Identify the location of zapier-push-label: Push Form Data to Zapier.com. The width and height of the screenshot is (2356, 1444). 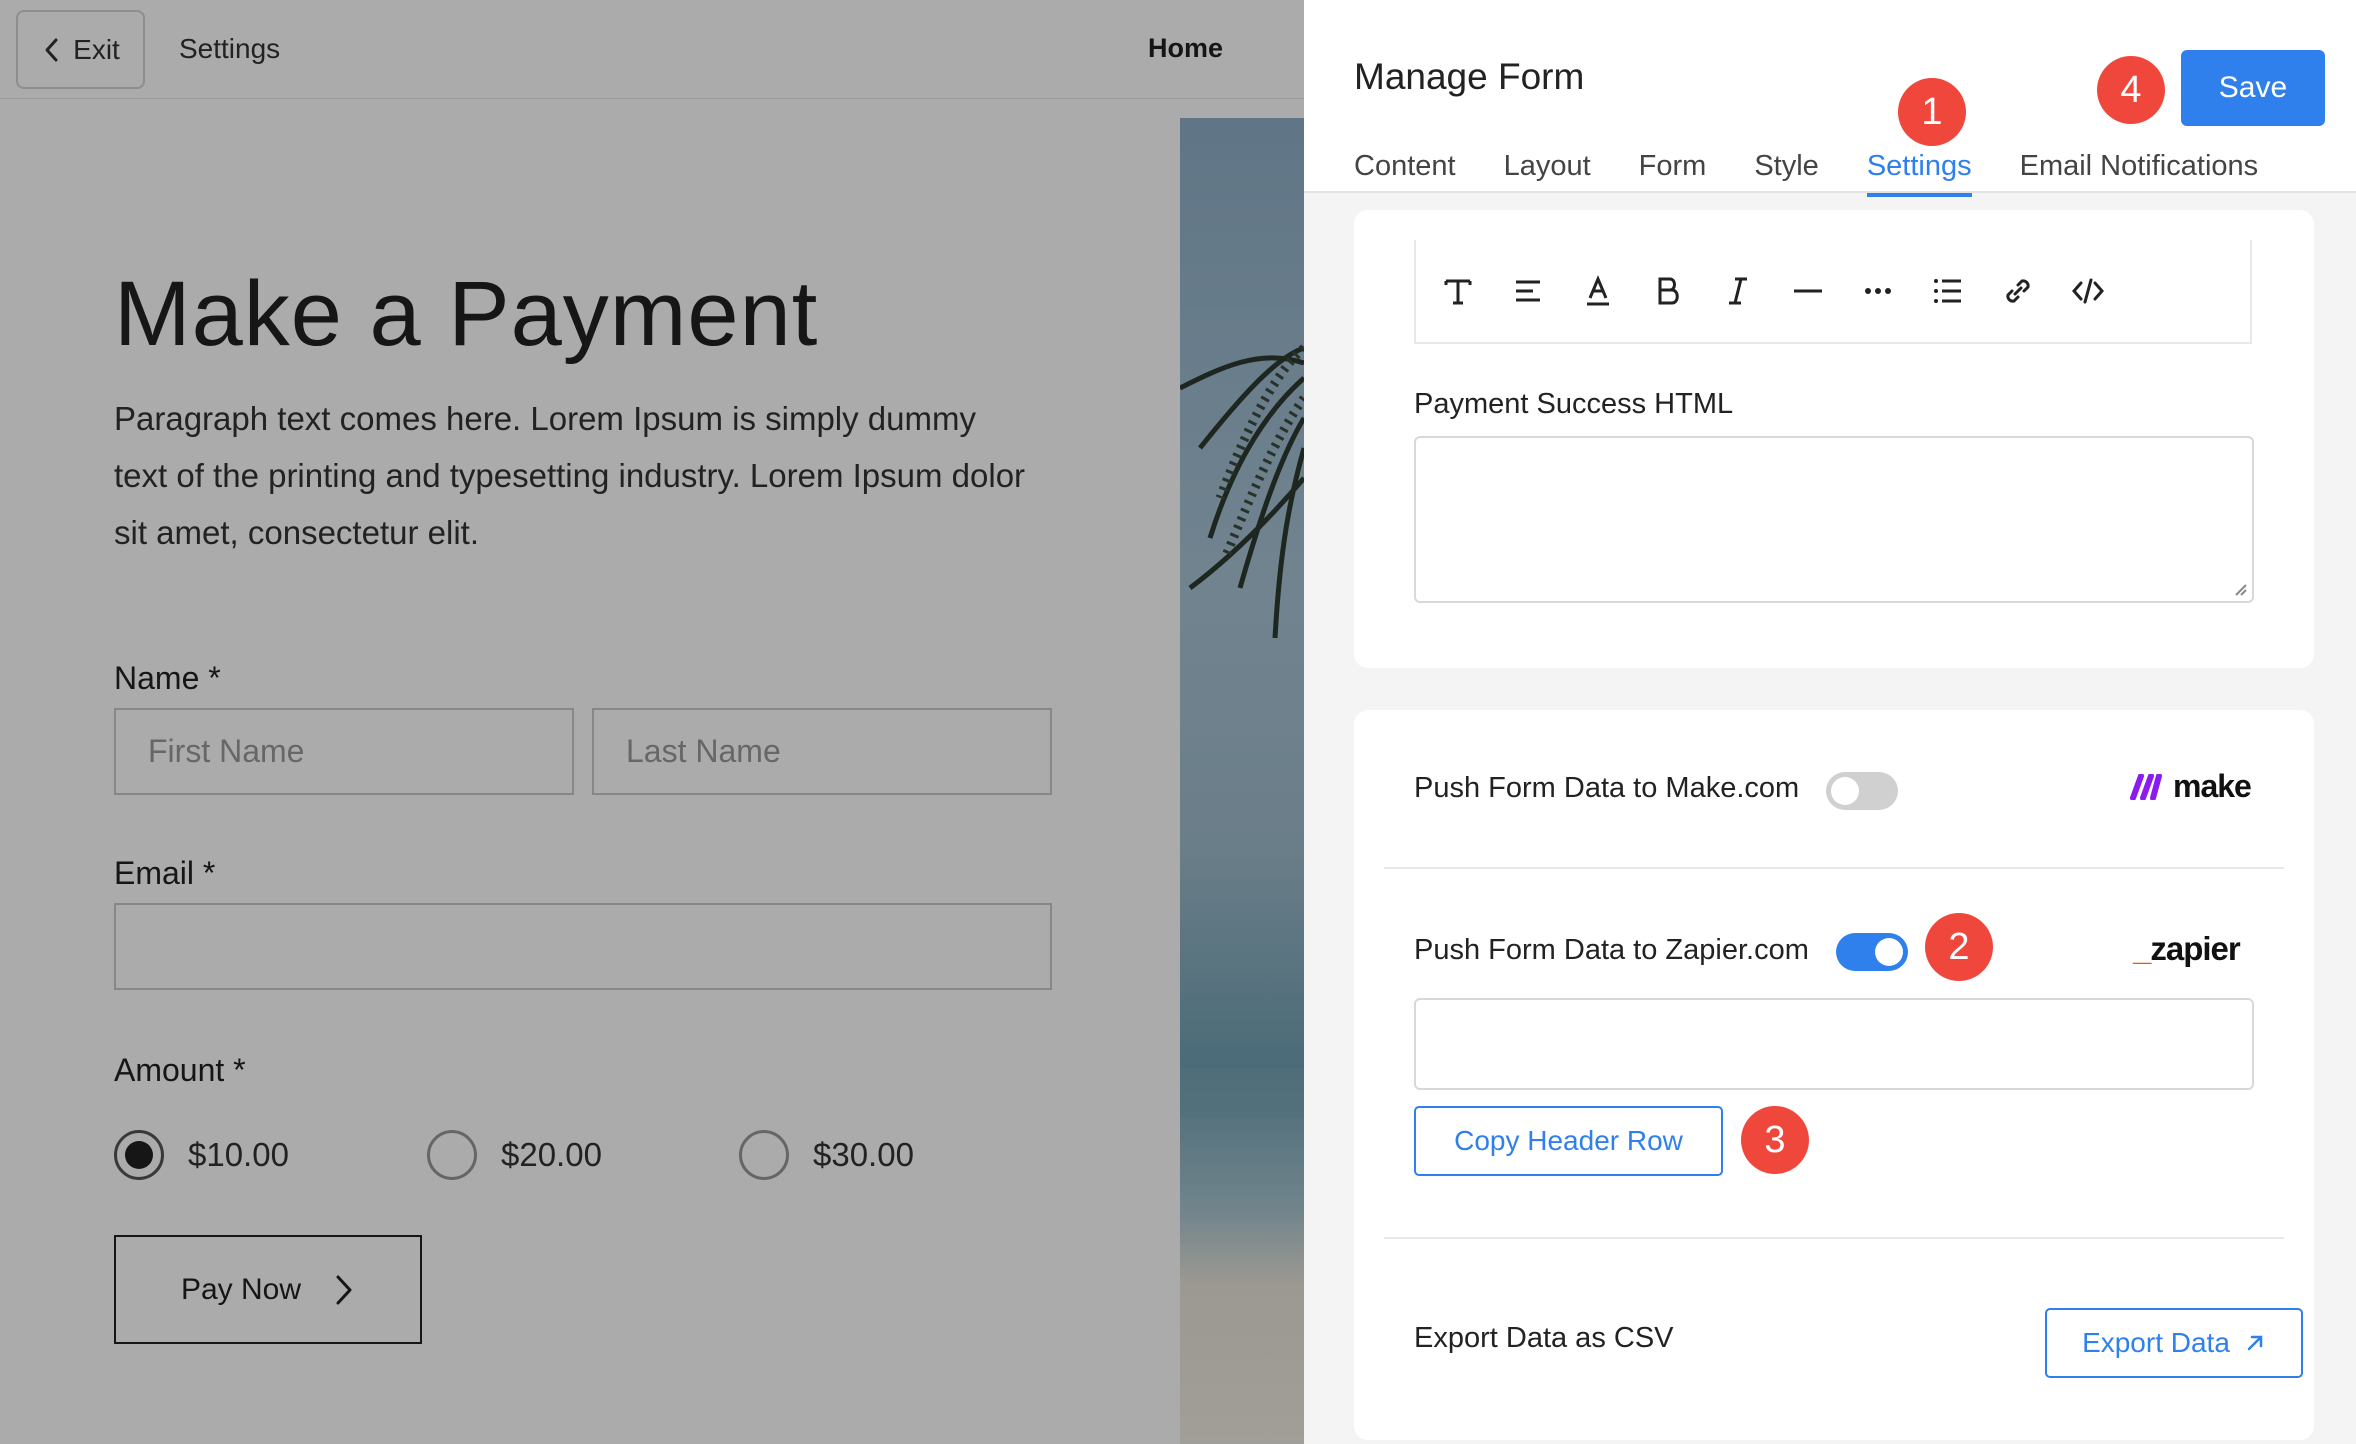
(1611, 950).